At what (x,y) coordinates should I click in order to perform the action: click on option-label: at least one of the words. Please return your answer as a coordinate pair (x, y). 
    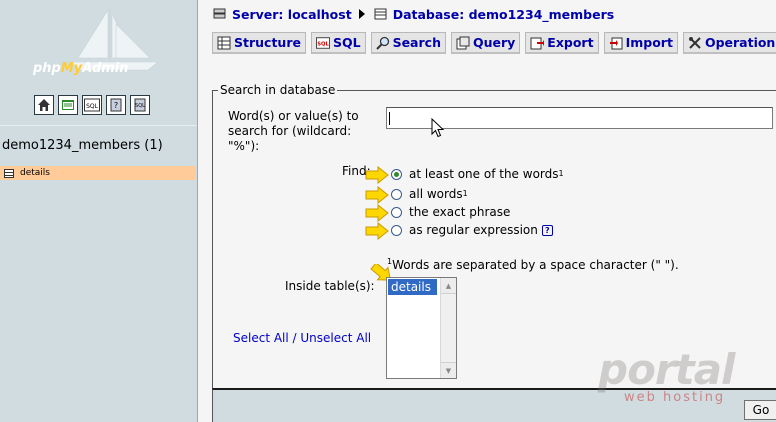
    Looking at the image, I should click on (484, 174).